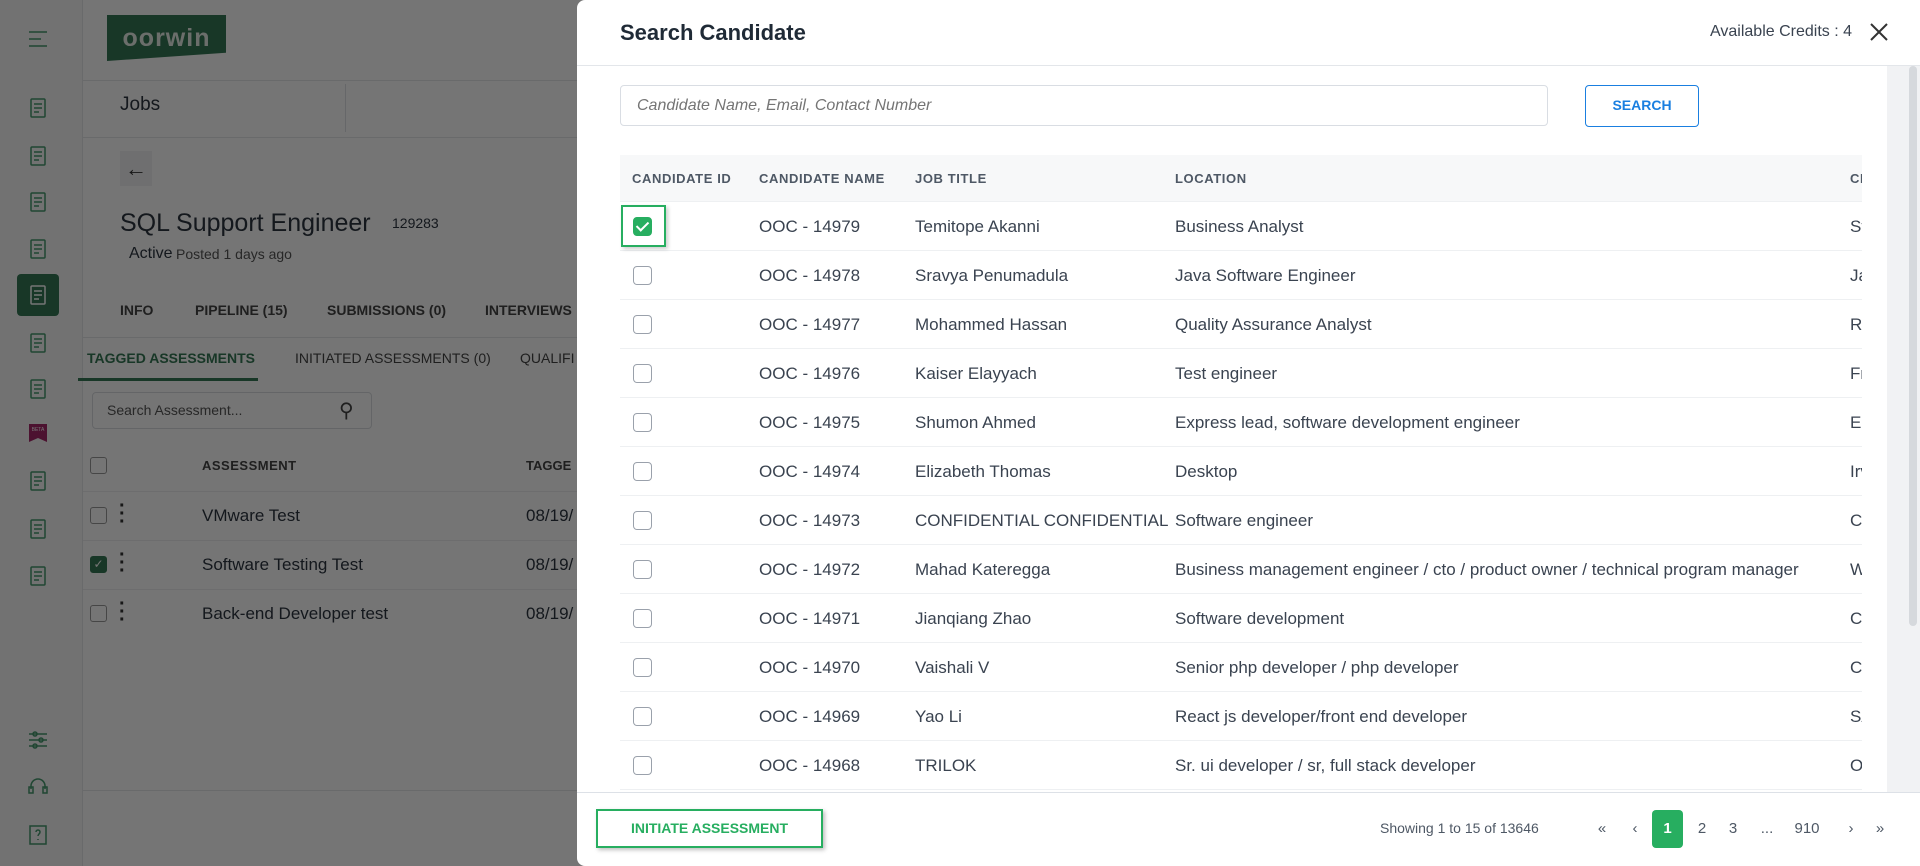 This screenshot has width=1920, height=866. Describe the element at coordinates (38, 249) in the screenshot. I see `briefcase-icon` at that location.